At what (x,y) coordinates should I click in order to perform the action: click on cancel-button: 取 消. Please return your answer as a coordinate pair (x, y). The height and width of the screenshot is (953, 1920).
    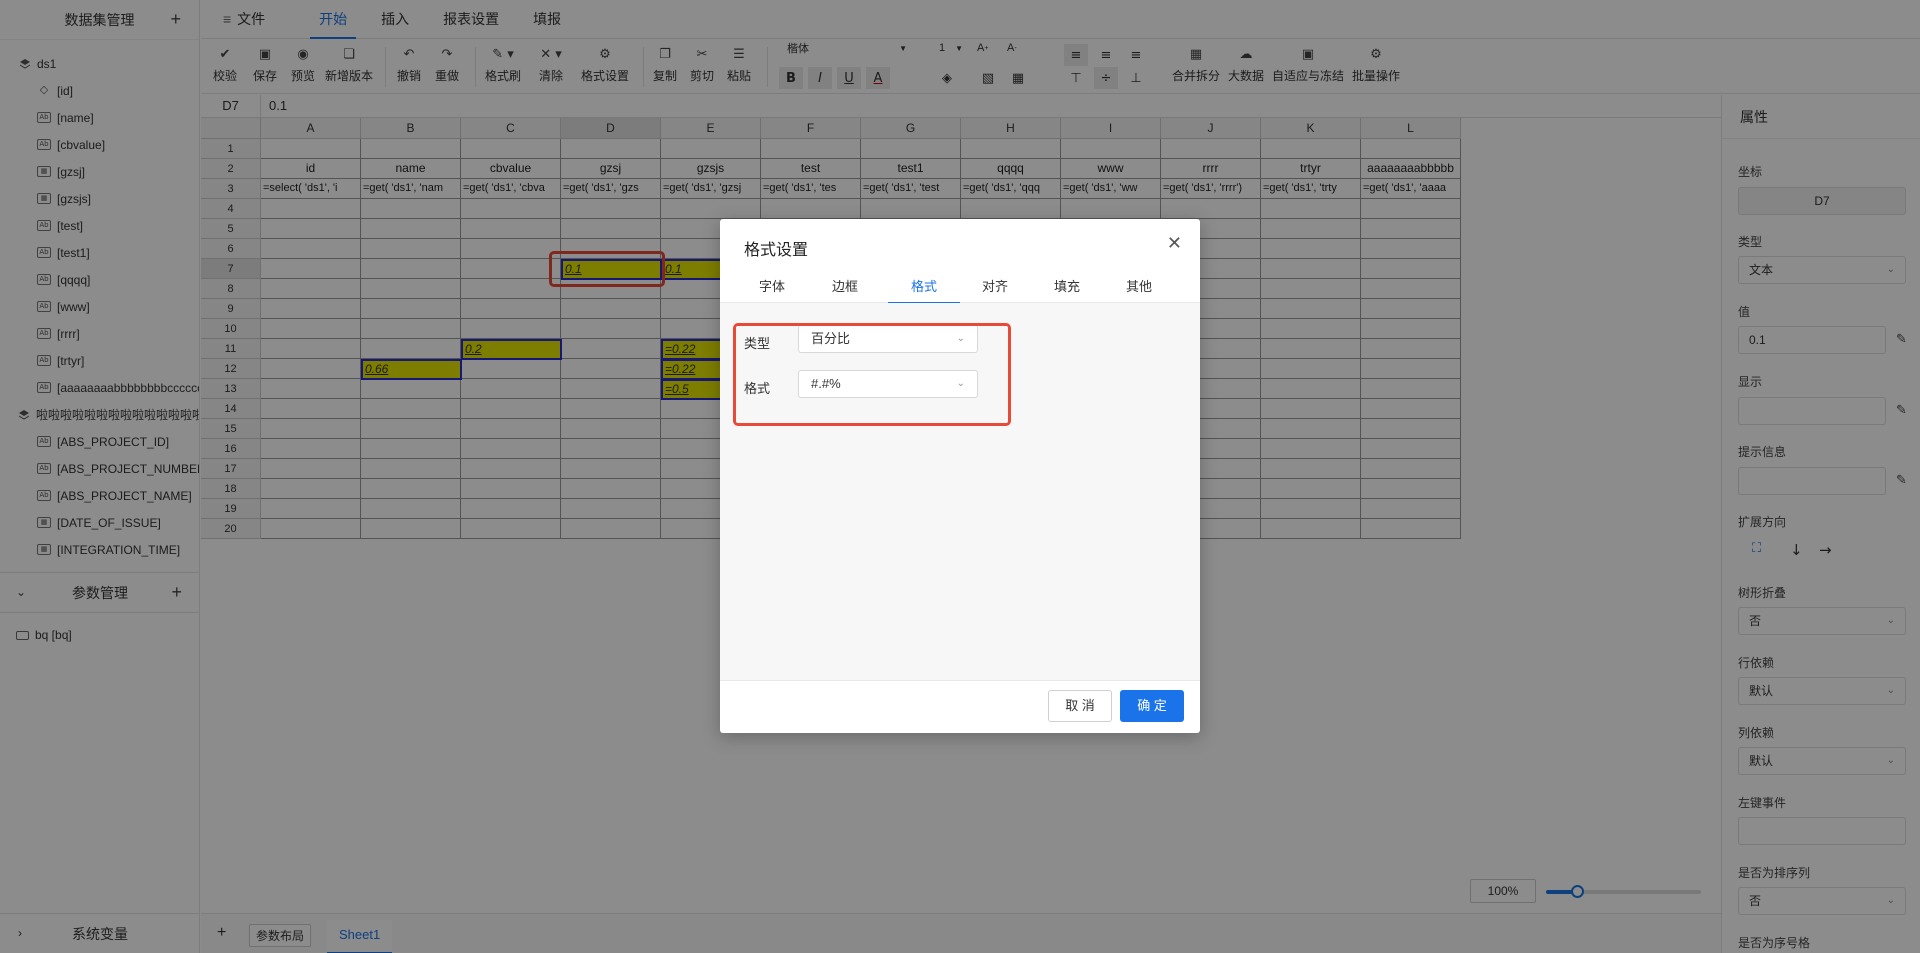
    Looking at the image, I should click on (1080, 706).